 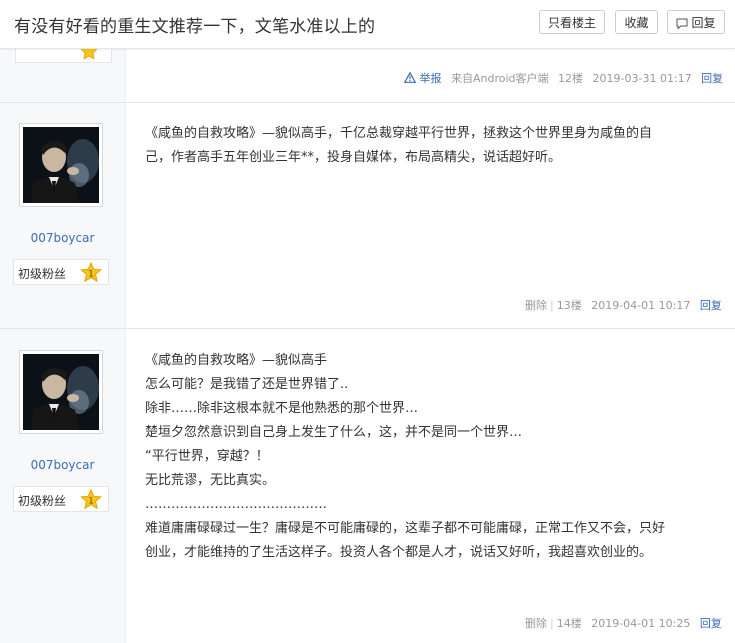 What do you see at coordinates (571, 78) in the screenshot?
I see `post-floor: 12楼` at bounding box center [571, 78].